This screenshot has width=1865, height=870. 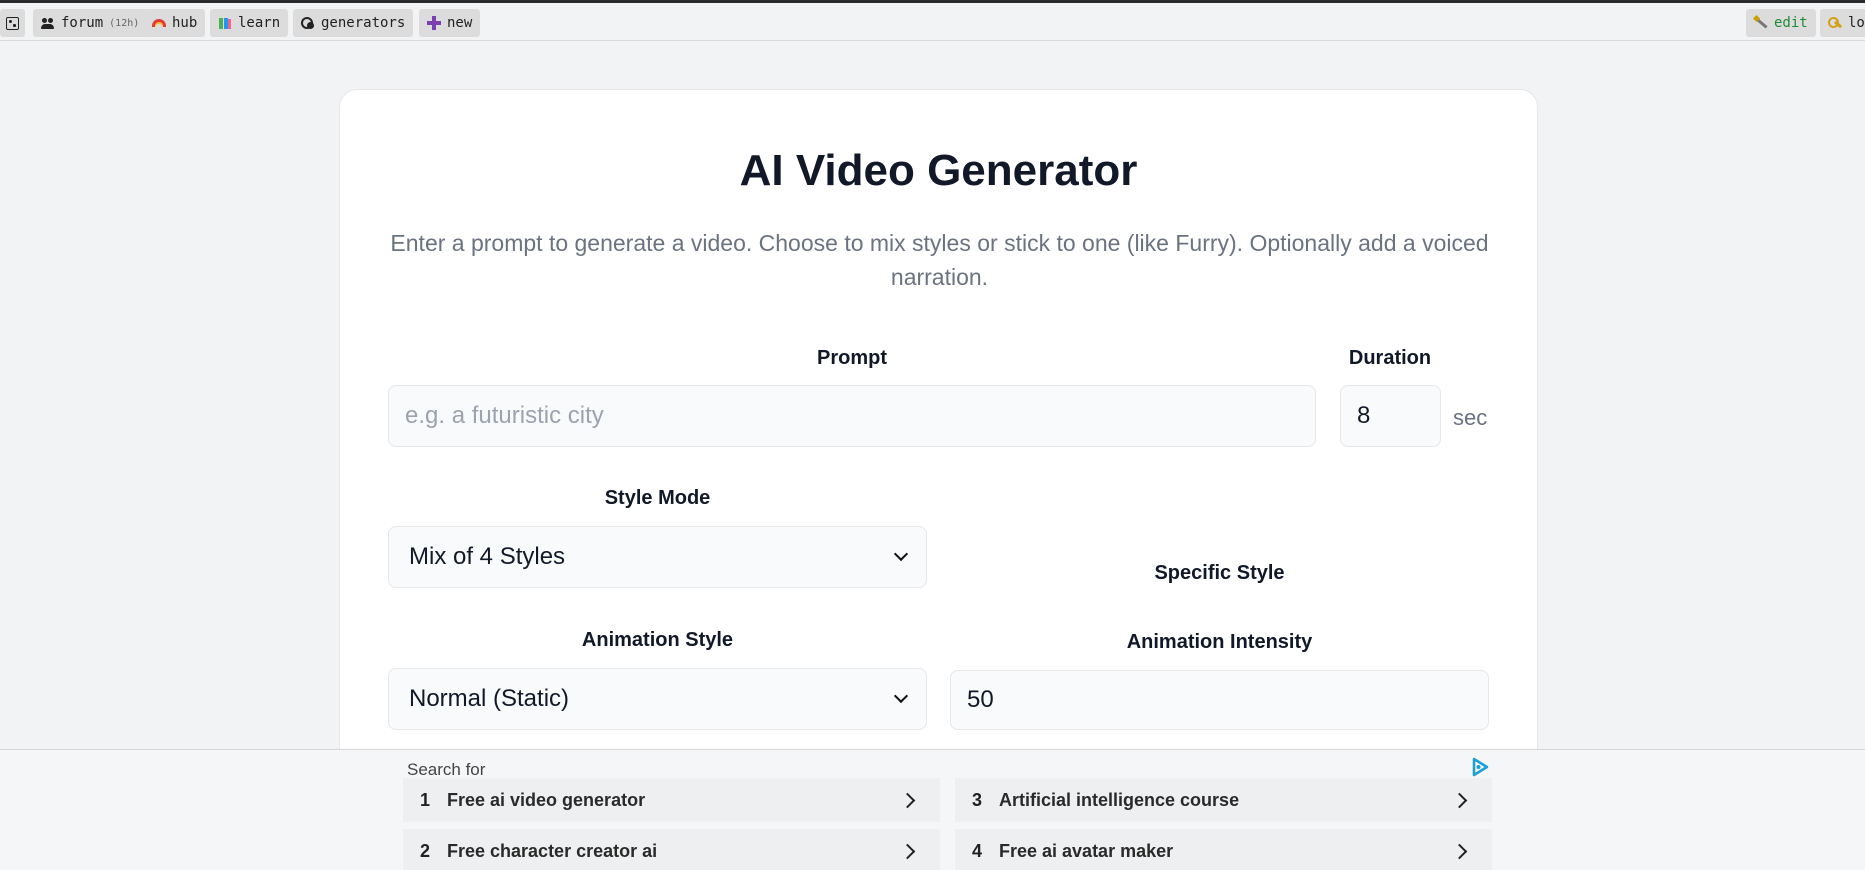 I want to click on books-icon, so click(x=225, y=23).